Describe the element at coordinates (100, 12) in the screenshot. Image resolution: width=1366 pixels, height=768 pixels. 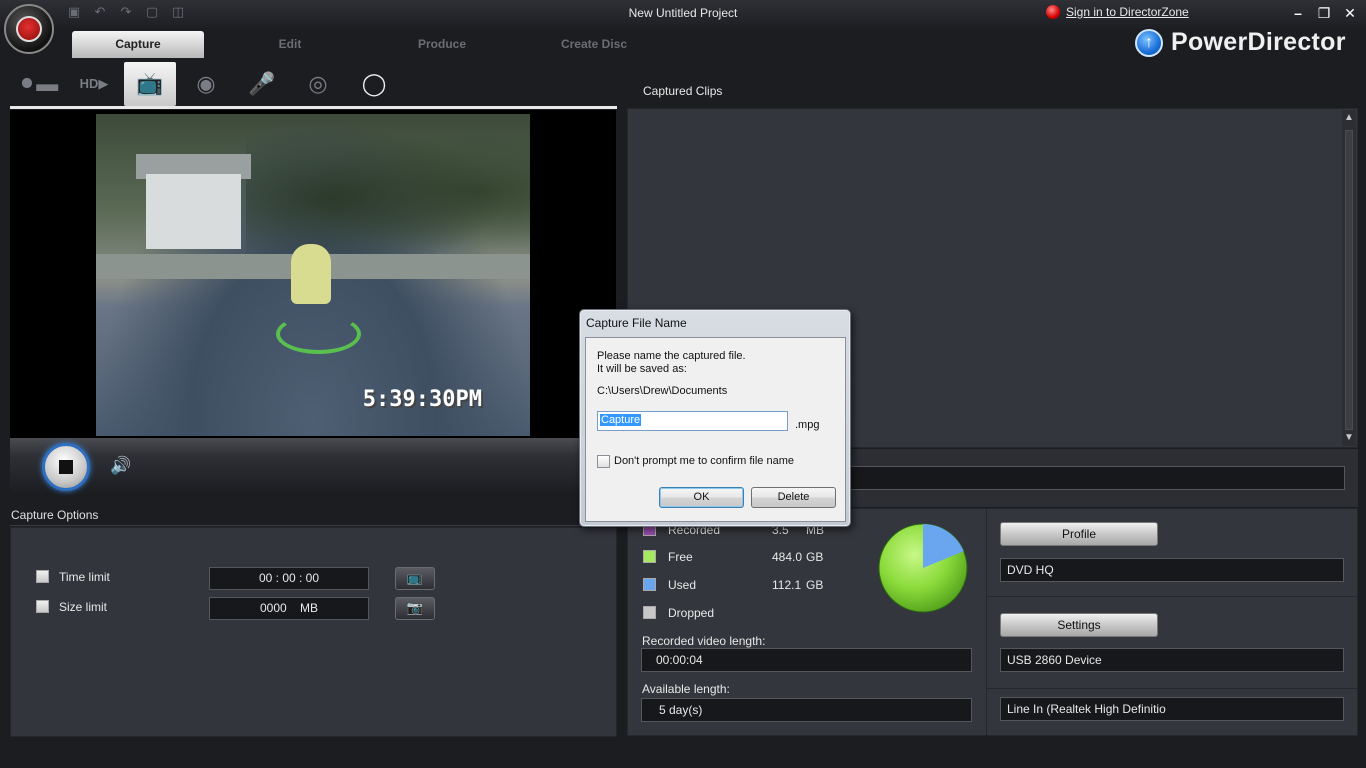
I see `undo-icon: ↶` at that location.